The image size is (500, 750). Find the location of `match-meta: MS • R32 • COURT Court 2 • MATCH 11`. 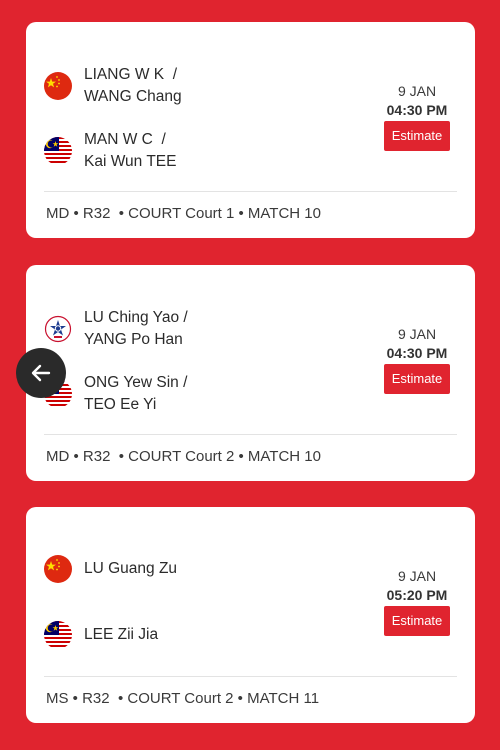

match-meta: MS • R32 • COURT Court 2 • MATCH 11 is located at coordinates (183, 698).